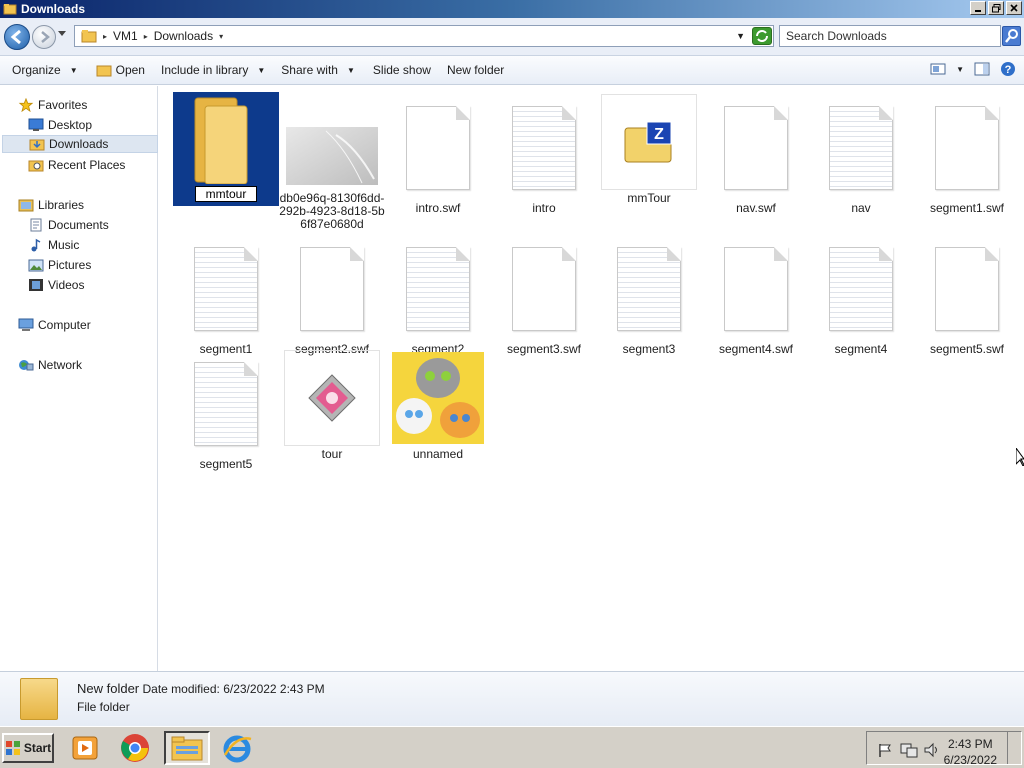 This screenshot has width=1024, height=768. What do you see at coordinates (982, 69) in the screenshot?
I see `preview-pane-icon` at bounding box center [982, 69].